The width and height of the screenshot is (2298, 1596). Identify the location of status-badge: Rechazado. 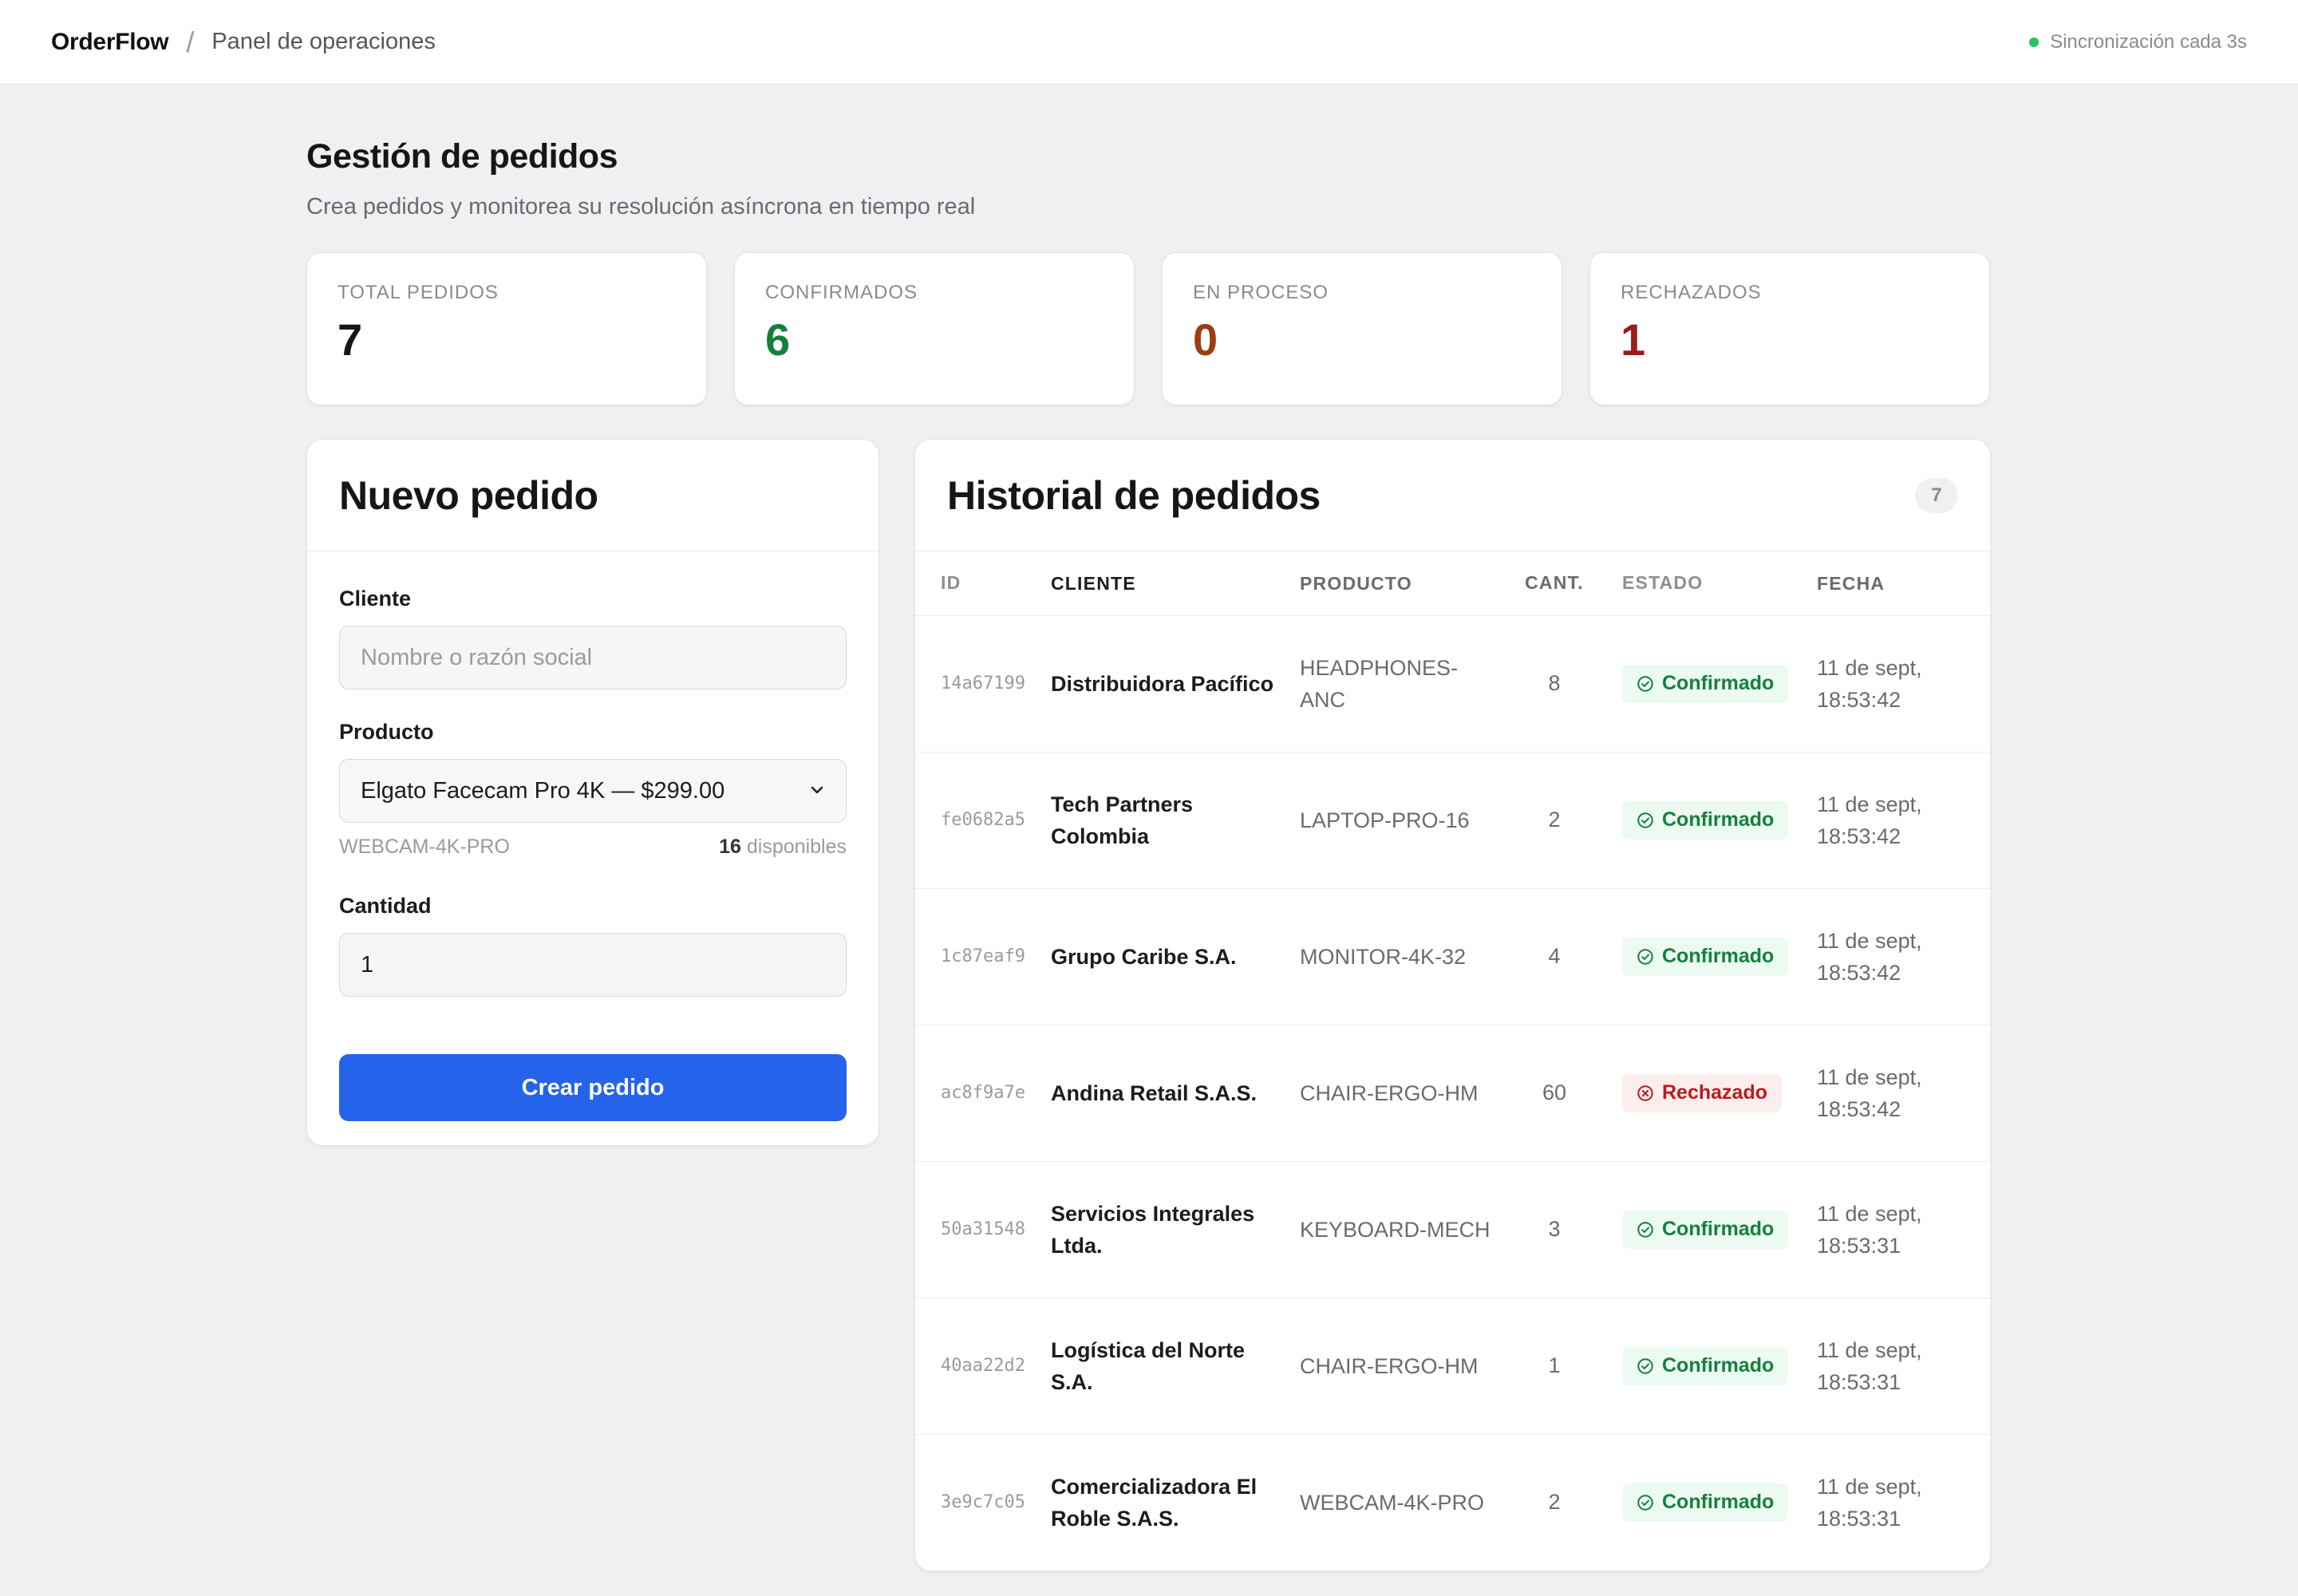
(1702, 1092).